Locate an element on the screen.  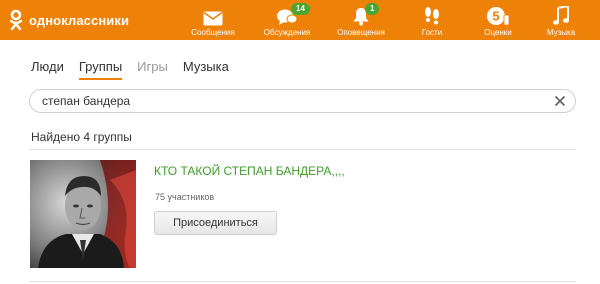
results-count: Найдено 4 группы is located at coordinates (81, 137).